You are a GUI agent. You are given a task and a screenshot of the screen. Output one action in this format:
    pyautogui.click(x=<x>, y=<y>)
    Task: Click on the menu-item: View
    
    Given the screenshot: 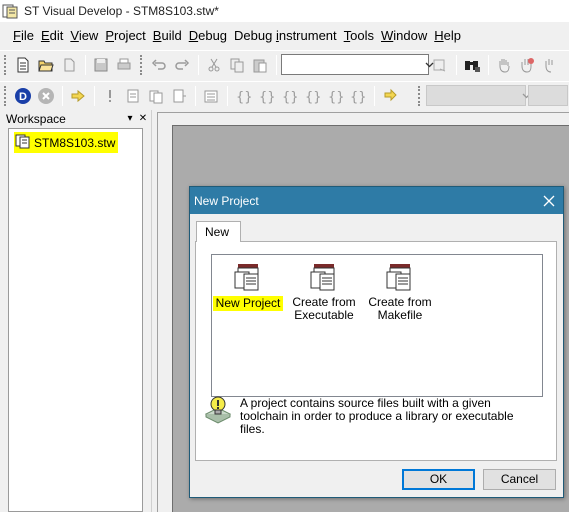 What is the action you would take?
    pyautogui.click(x=84, y=35)
    